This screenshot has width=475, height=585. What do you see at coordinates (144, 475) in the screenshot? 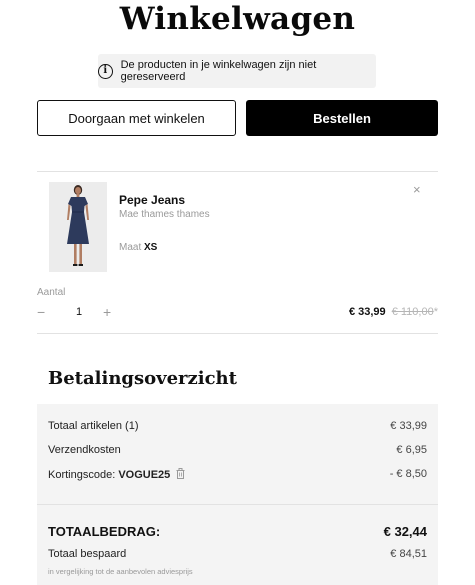
I see `discount-code: VOGUE25` at bounding box center [144, 475].